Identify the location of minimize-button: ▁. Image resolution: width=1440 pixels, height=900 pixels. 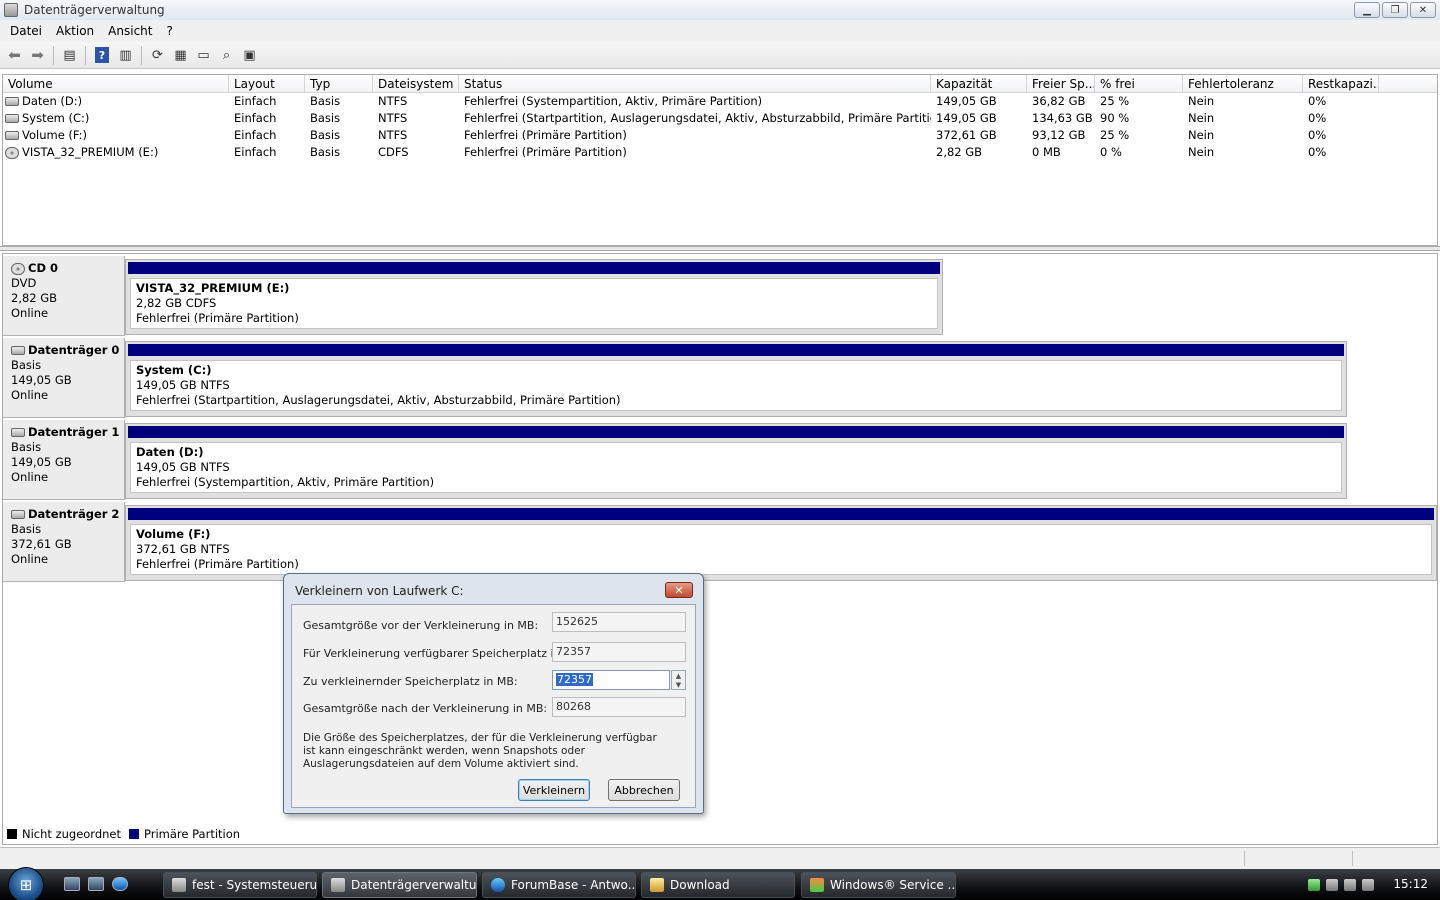
(1367, 10).